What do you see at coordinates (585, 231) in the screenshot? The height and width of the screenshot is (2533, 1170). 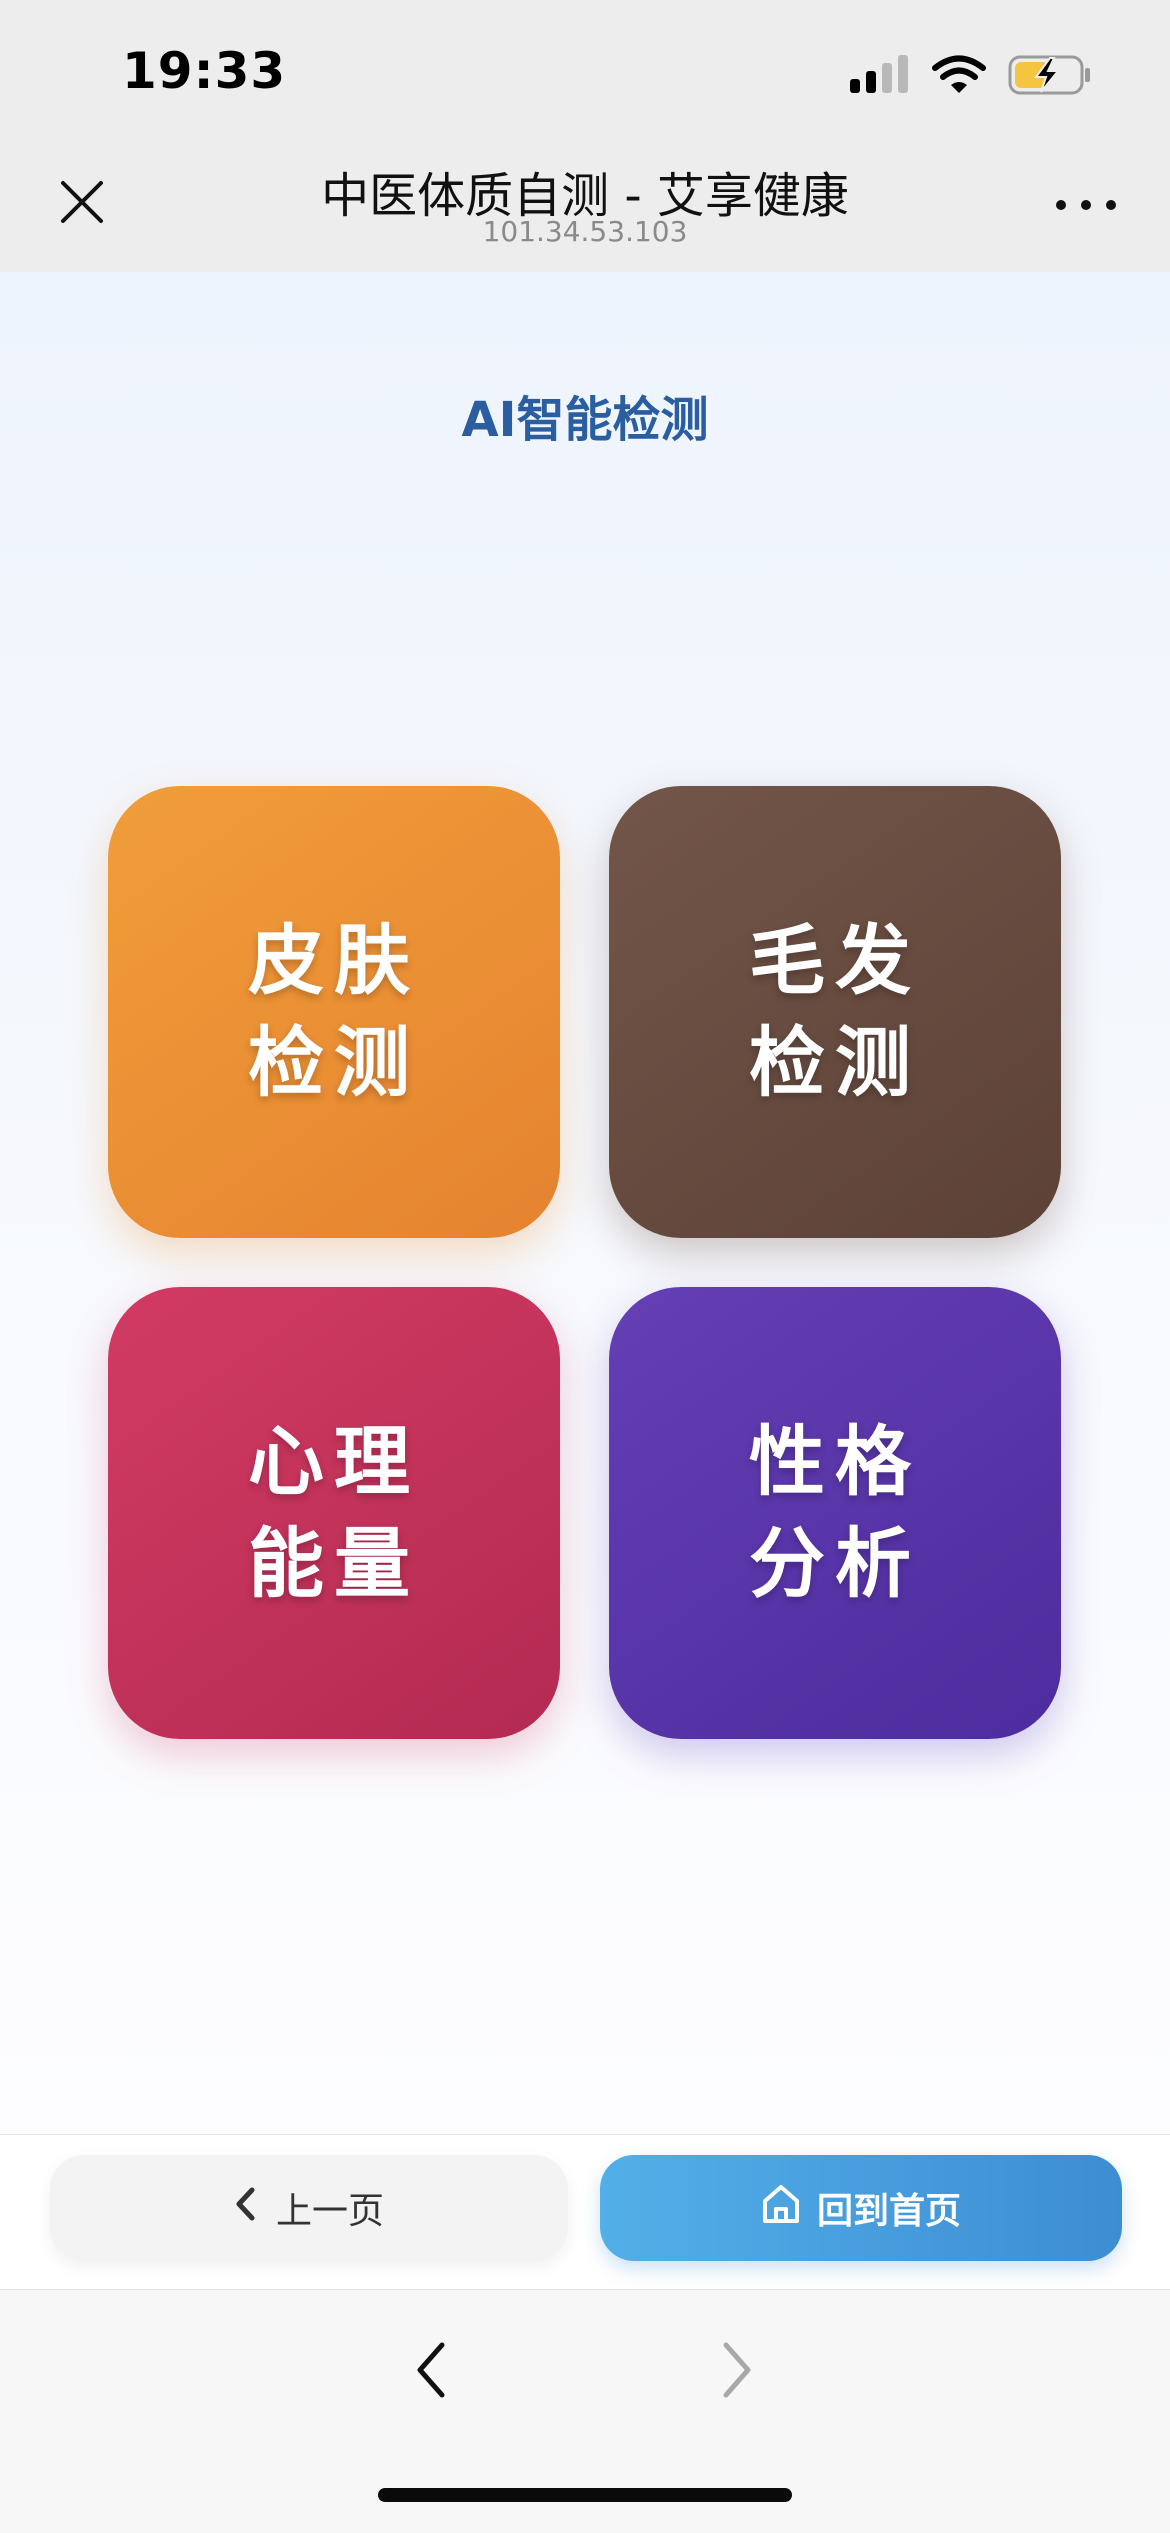 I see `page-url: 101.34.53.103` at bounding box center [585, 231].